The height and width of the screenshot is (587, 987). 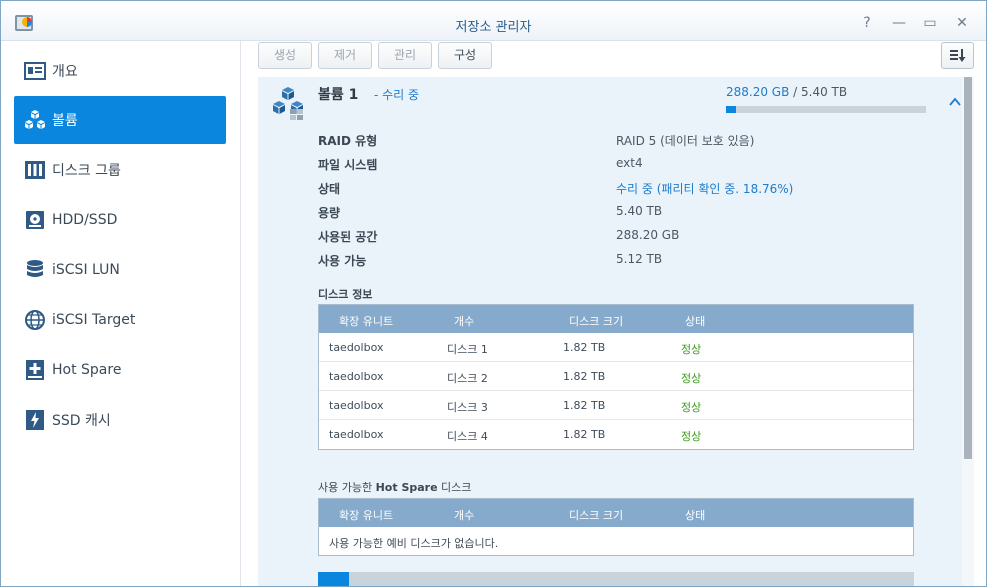 I want to click on table-row: taedolbox 디스크 2 1.82 TB 정상, so click(x=616, y=376).